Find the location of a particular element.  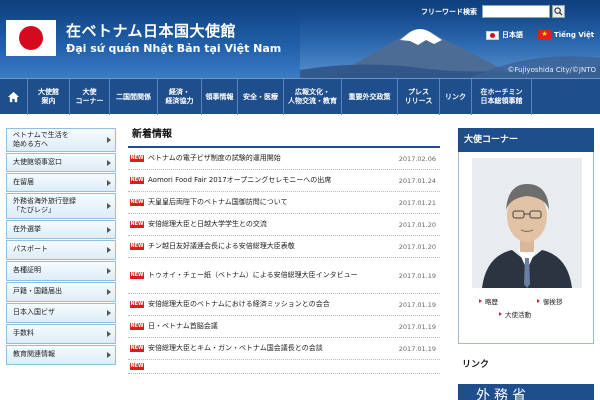

nav-item-label: プレス リリース is located at coordinates (418, 96).